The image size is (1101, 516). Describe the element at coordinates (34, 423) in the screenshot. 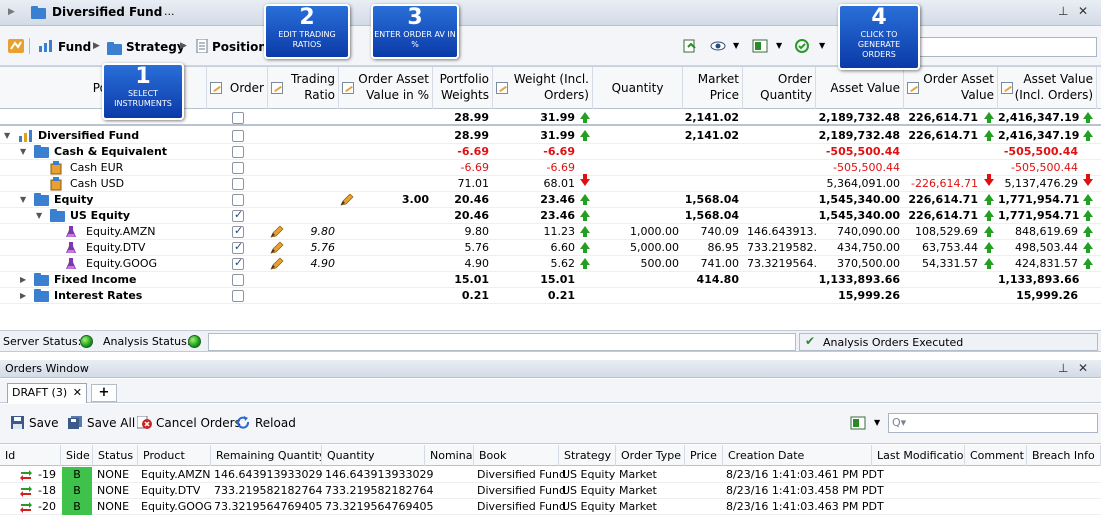

I see `save-button: Save` at that location.